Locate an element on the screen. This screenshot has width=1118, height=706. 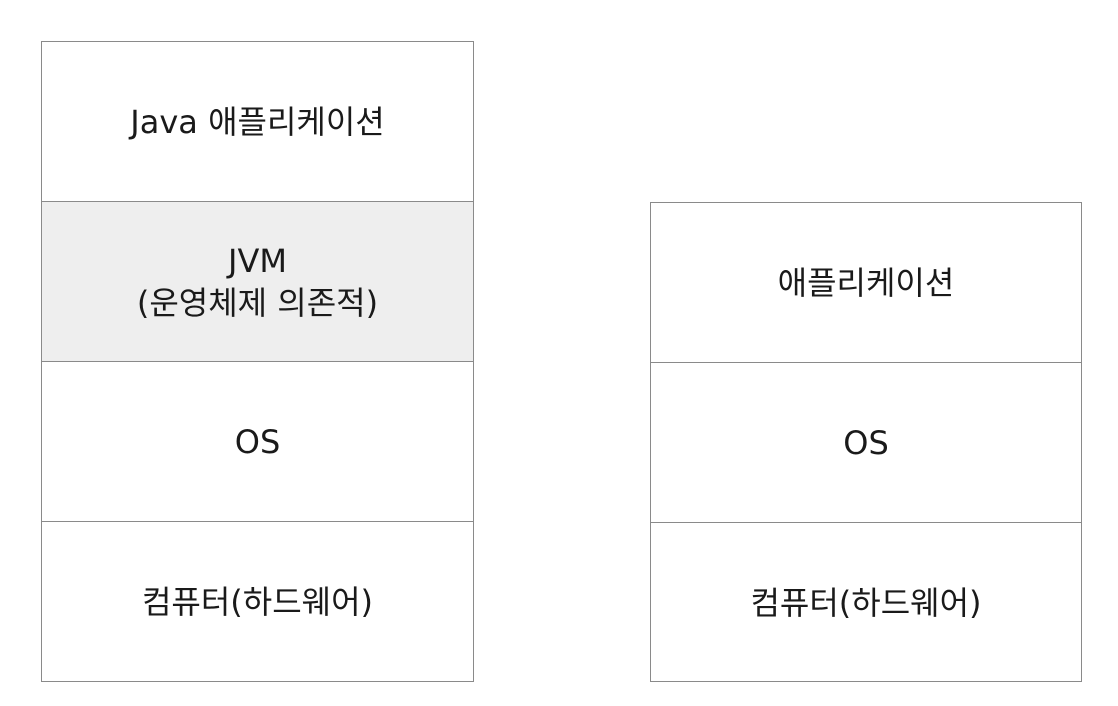
java-hardware-label: 컴퓨터(하드웨어) is located at coordinates (257, 602).